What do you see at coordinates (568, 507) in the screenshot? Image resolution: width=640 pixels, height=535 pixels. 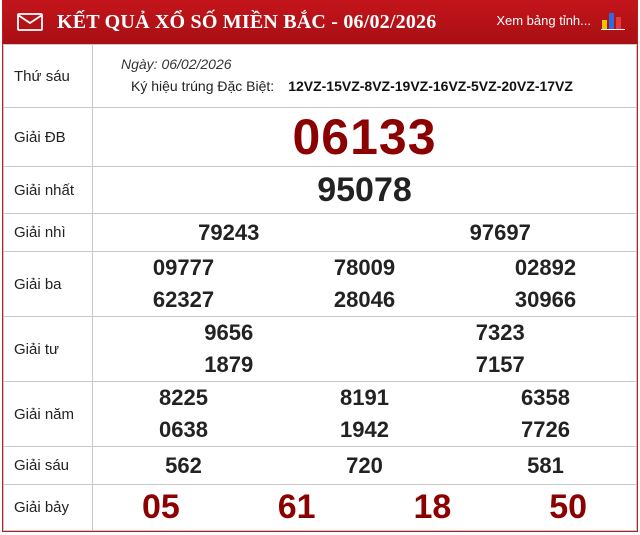 I see `prize-value: 50` at bounding box center [568, 507].